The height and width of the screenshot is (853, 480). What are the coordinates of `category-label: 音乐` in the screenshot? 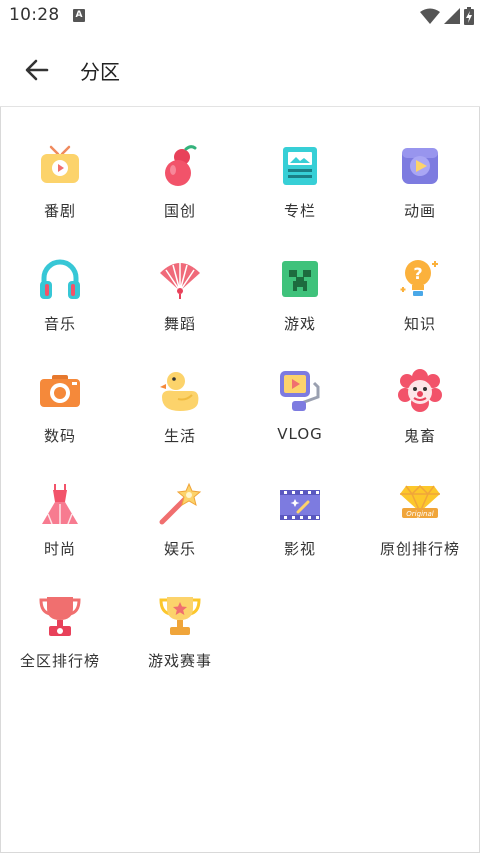 It's located at (59, 323).